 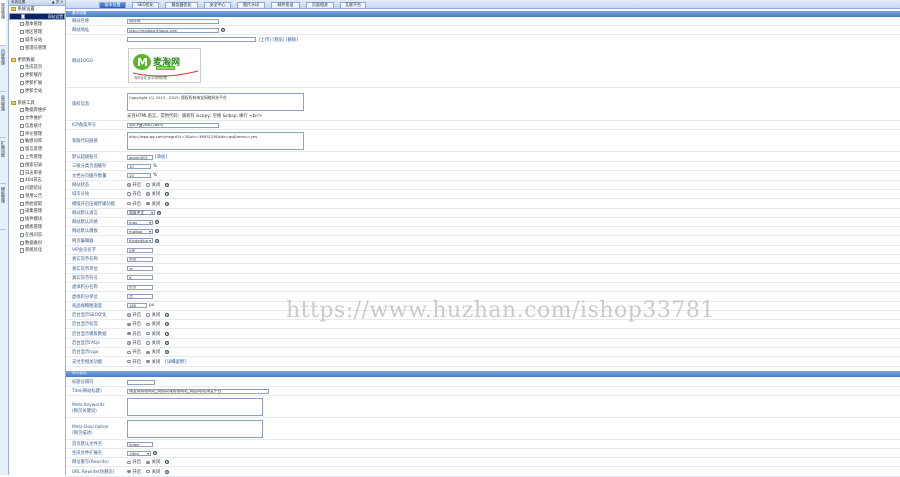 What do you see at coordinates (37, 83) in the screenshot?
I see `tree-item: 更新扩展` at bounding box center [37, 83].